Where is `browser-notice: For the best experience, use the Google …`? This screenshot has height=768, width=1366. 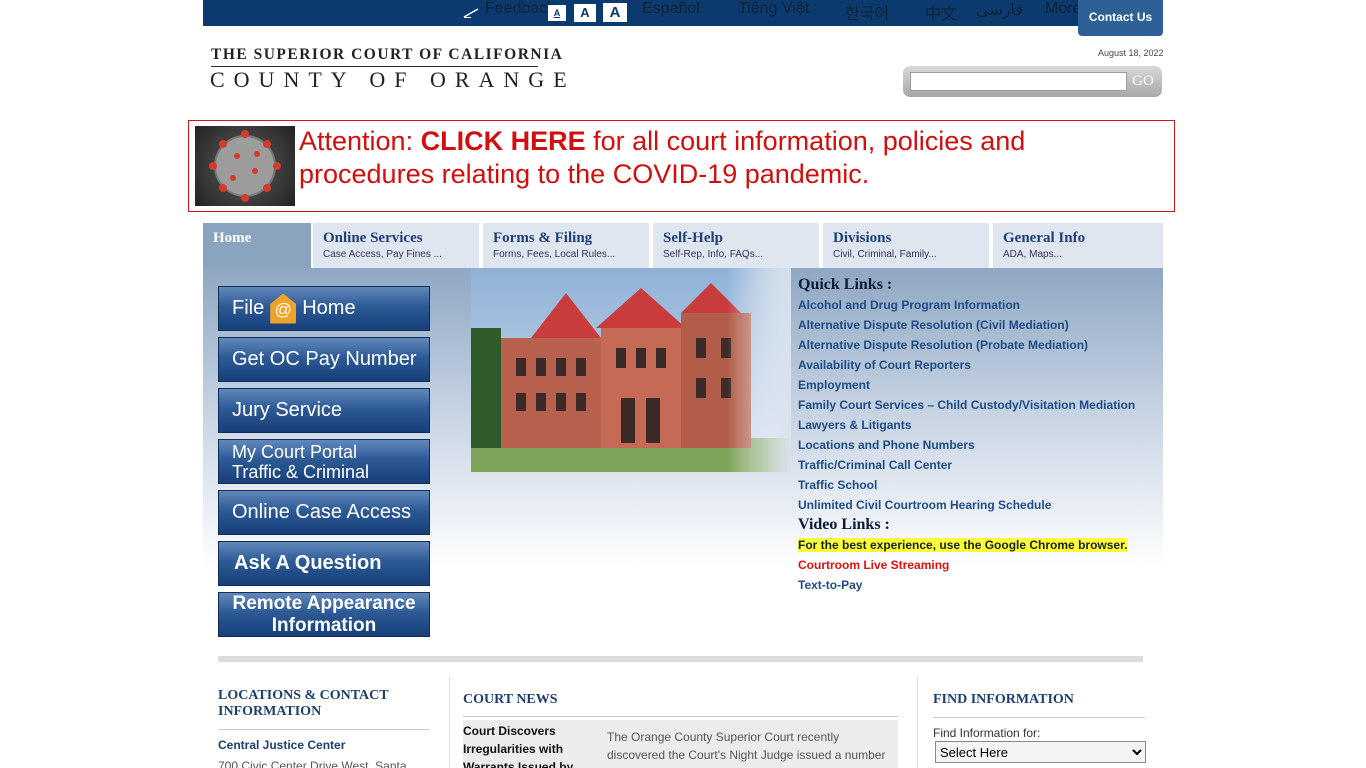 browser-notice: For the best experience, use the Google … is located at coordinates (963, 545).